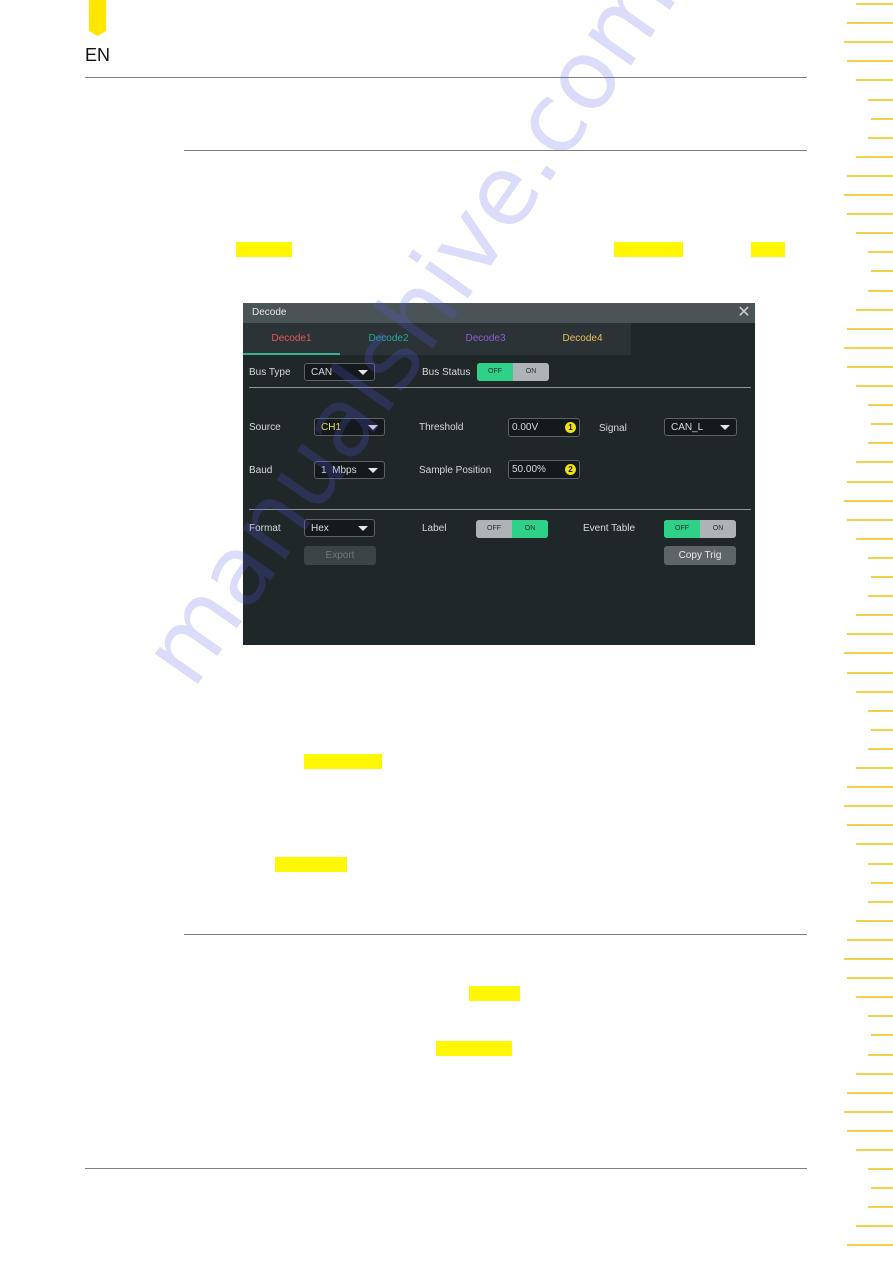 This screenshot has width=893, height=1263. Describe the element at coordinates (339, 372) in the screenshot. I see `bus-type-dropdown: CAN` at that location.